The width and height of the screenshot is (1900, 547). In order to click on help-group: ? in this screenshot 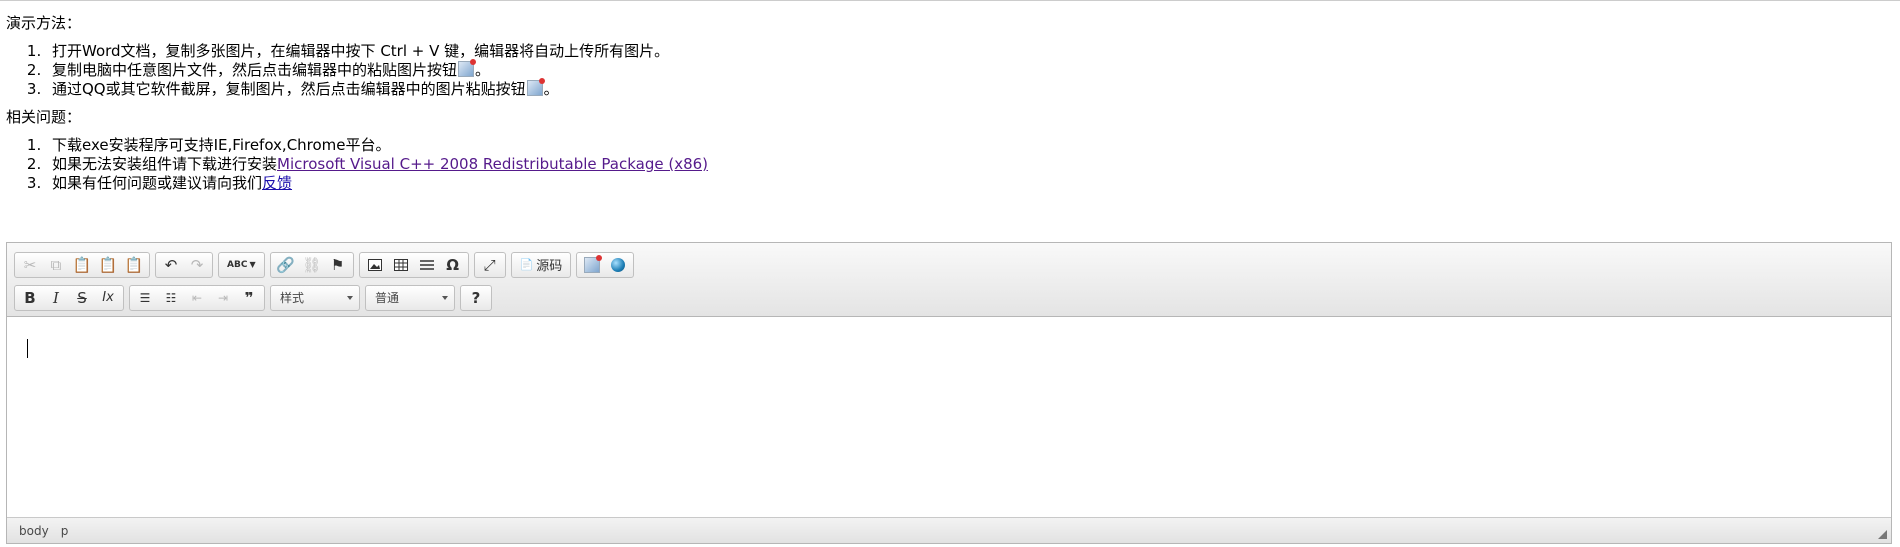, I will do `click(476, 297)`.